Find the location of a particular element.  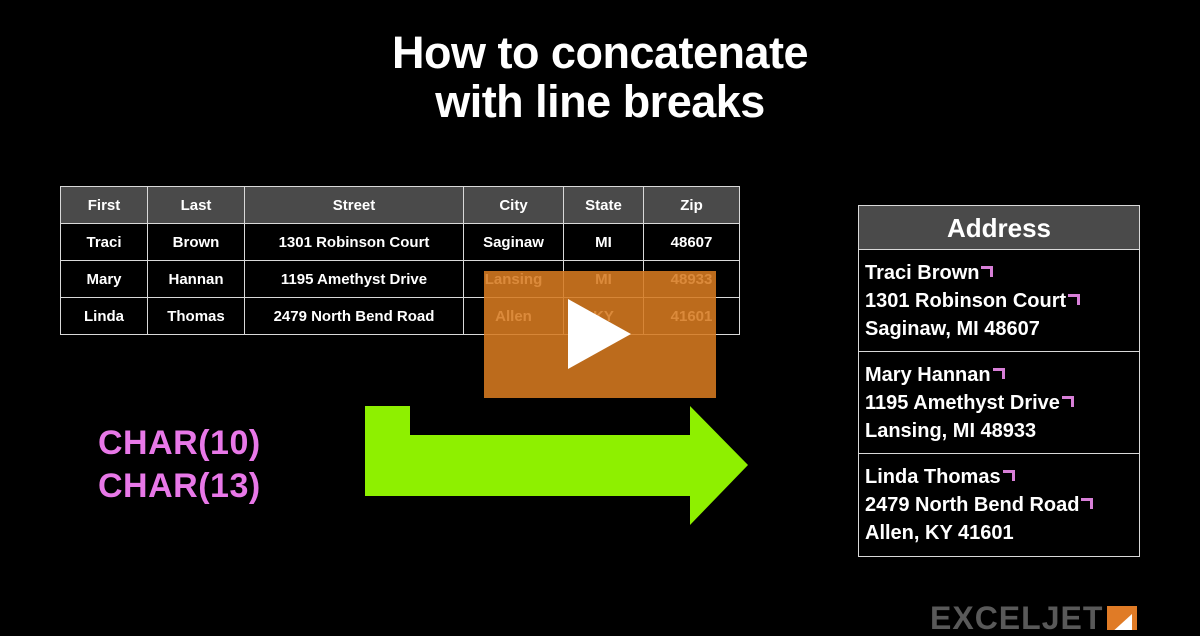

address-name-line: Linda Thomas is located at coordinates (1002, 477).